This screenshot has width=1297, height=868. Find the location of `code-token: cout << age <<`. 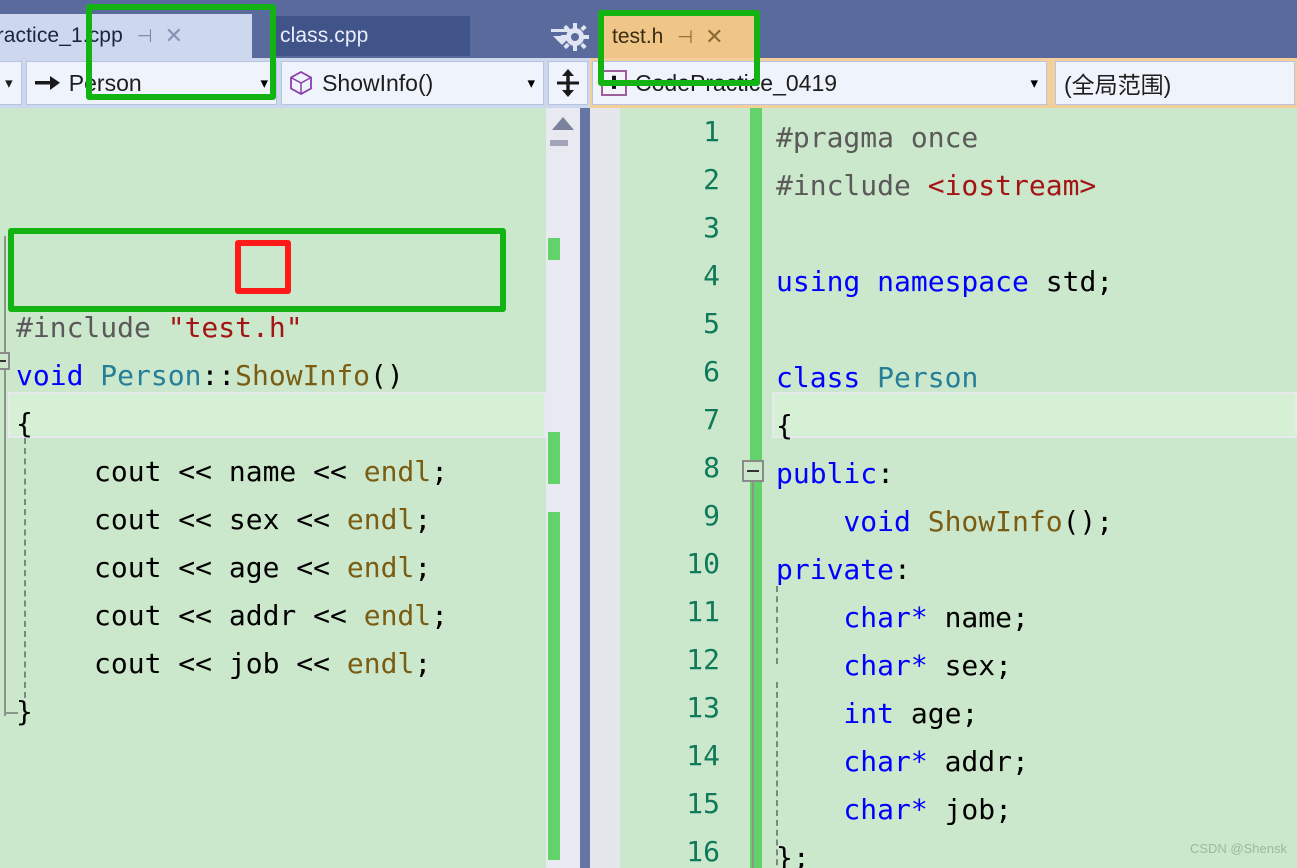

code-token: cout << age << is located at coordinates (220, 567).